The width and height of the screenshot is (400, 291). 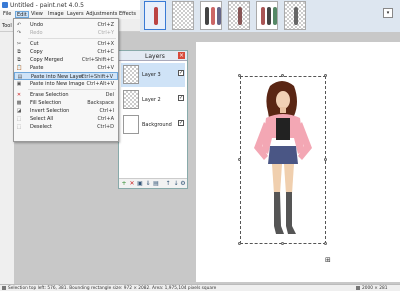 What do you see at coordinates (19, 103) in the screenshot?
I see `fill-selection-icon: ▩` at bounding box center [19, 103].